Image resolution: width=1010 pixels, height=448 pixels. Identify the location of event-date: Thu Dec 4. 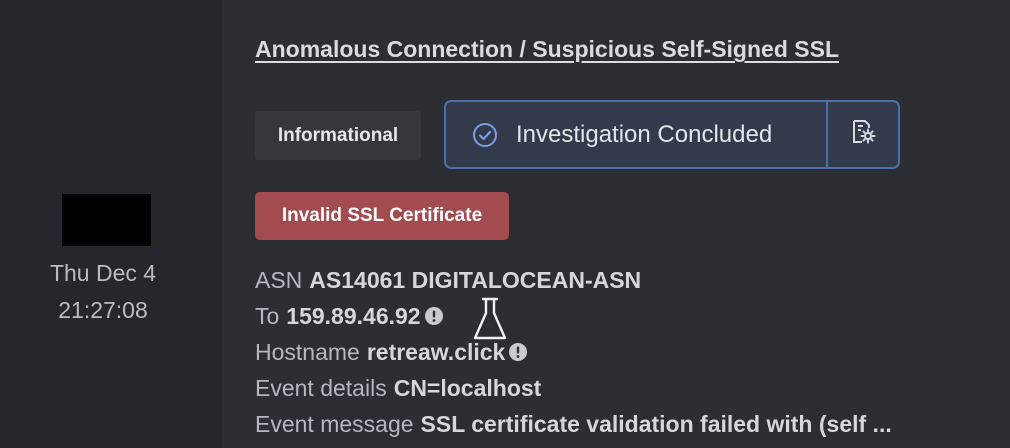
(103, 273).